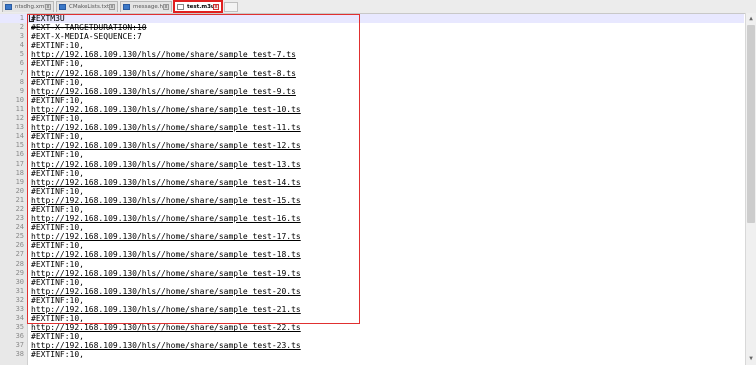 This screenshot has height=365, width=756. What do you see at coordinates (372, 191) in the screenshot?
I see `editor-line: 20 #EXTINF:10,` at bounding box center [372, 191].